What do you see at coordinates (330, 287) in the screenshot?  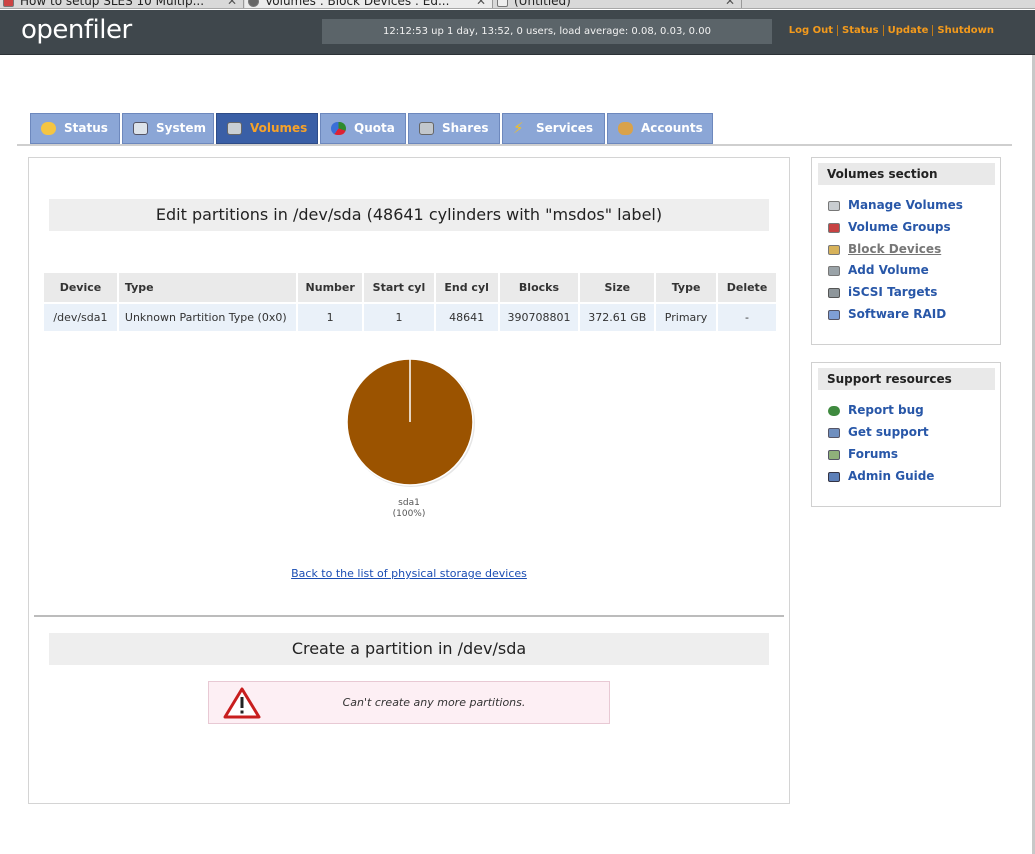 I see `col-number: Number` at bounding box center [330, 287].